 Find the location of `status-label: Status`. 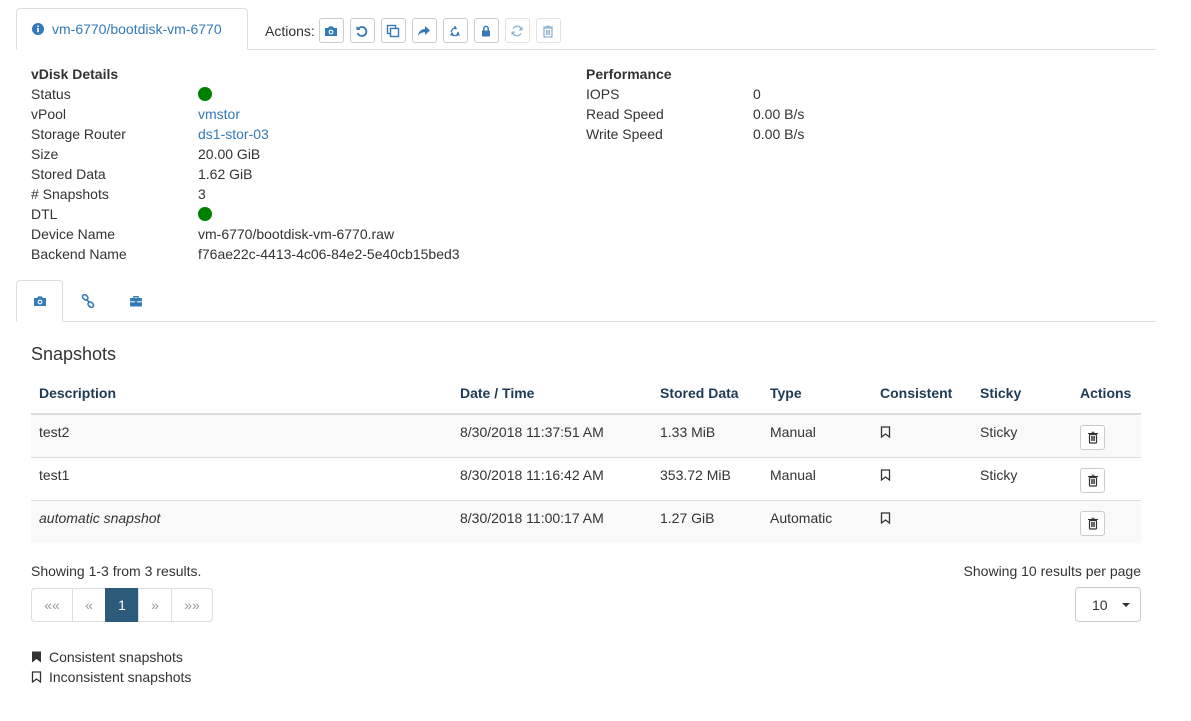

status-label: Status is located at coordinates (51, 94).